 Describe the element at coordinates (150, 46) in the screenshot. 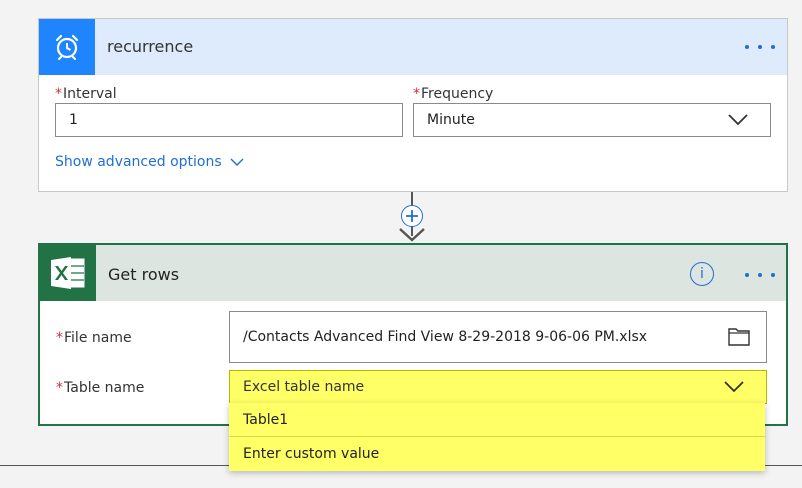

I see `recurrence-title: recurrence` at that location.